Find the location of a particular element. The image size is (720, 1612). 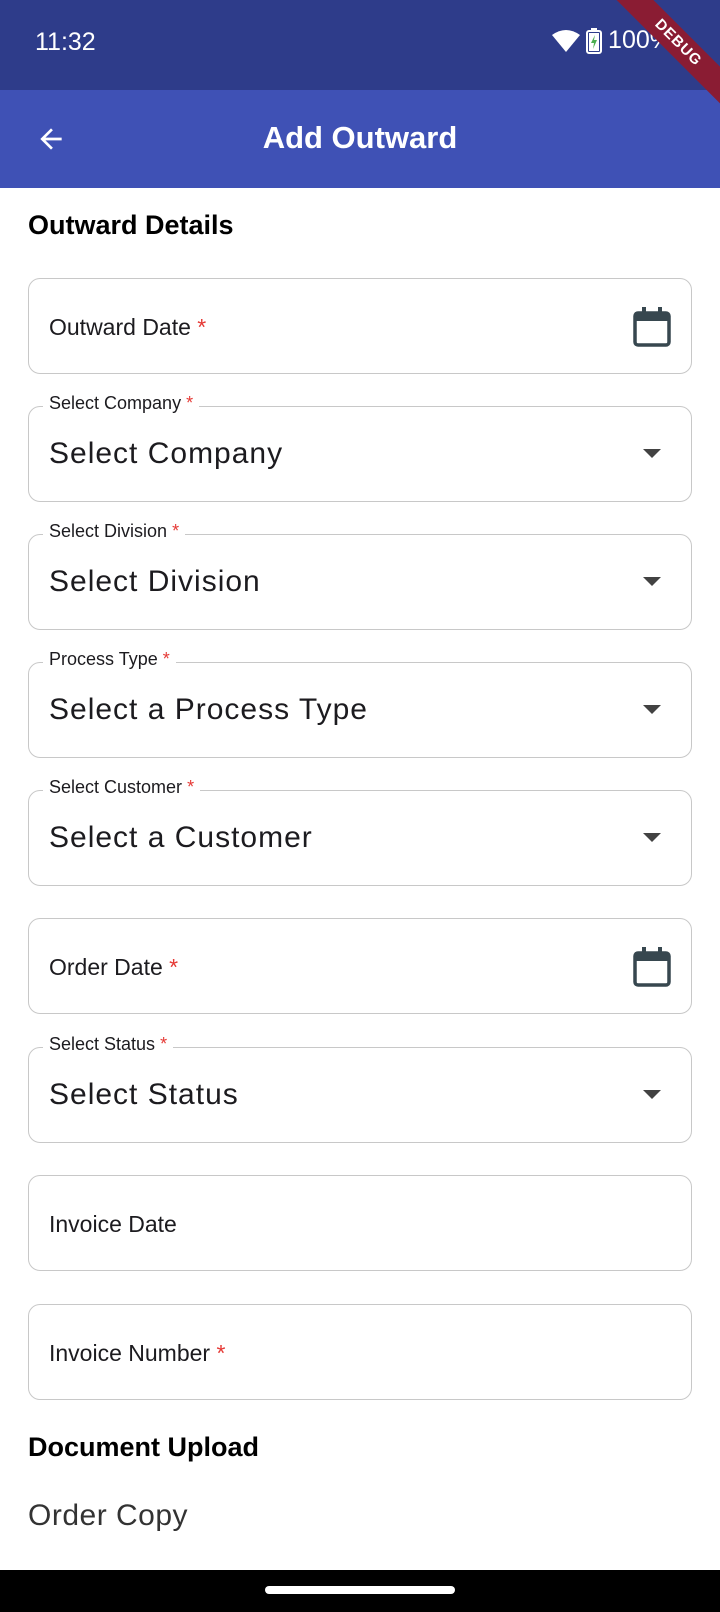

wifi-icon is located at coordinates (566, 40).